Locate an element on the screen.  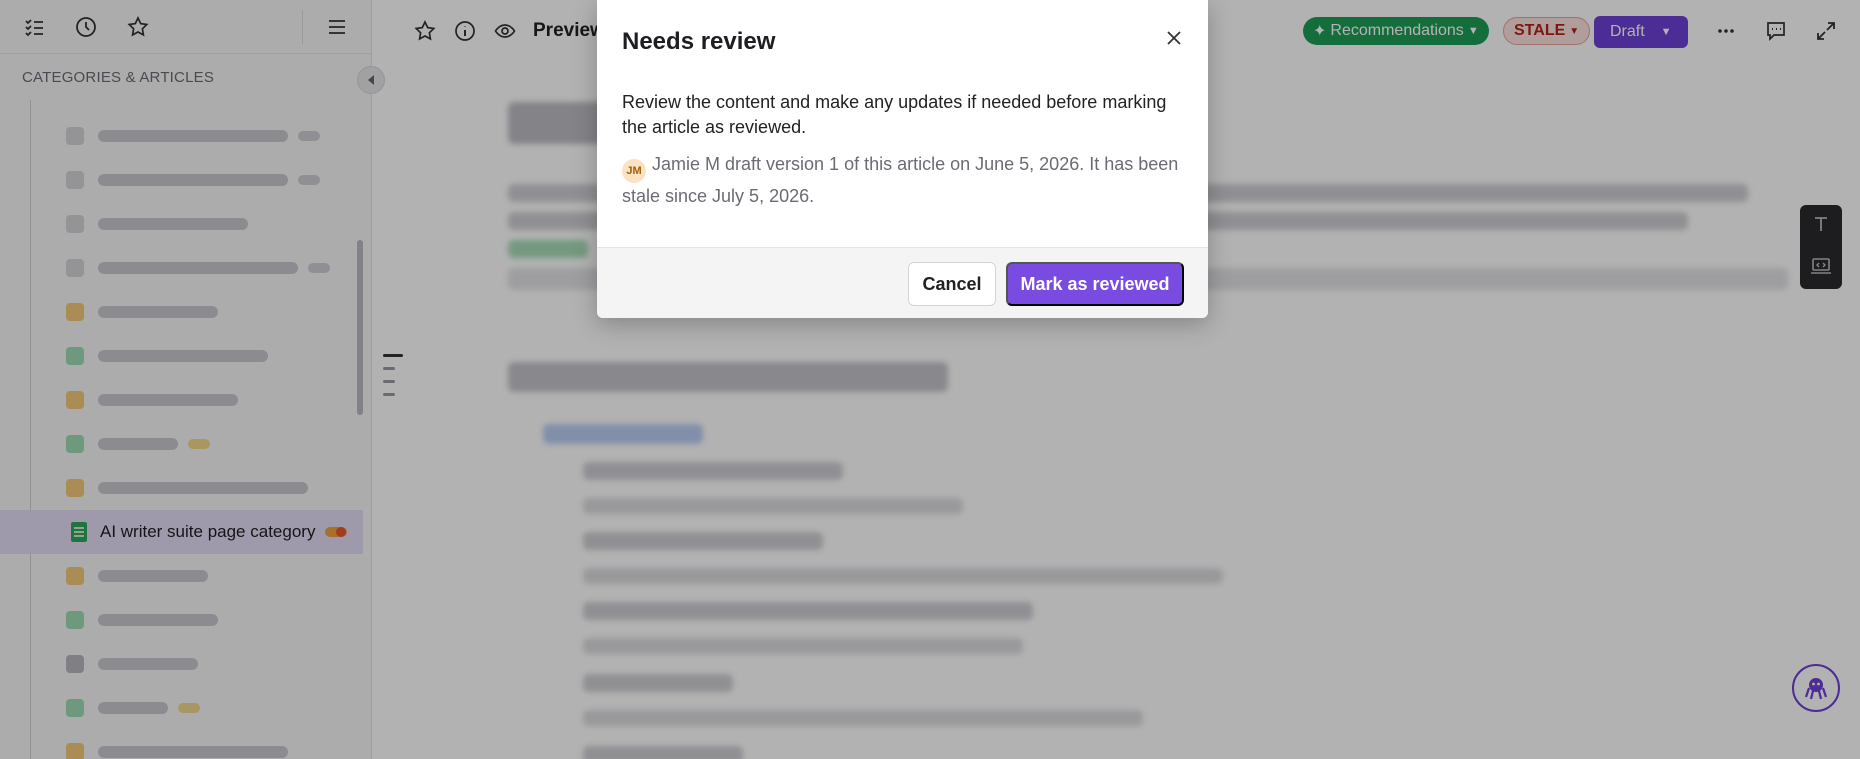
mark-as-reviewed-button: Mark as reviewed is located at coordinates (1095, 284).